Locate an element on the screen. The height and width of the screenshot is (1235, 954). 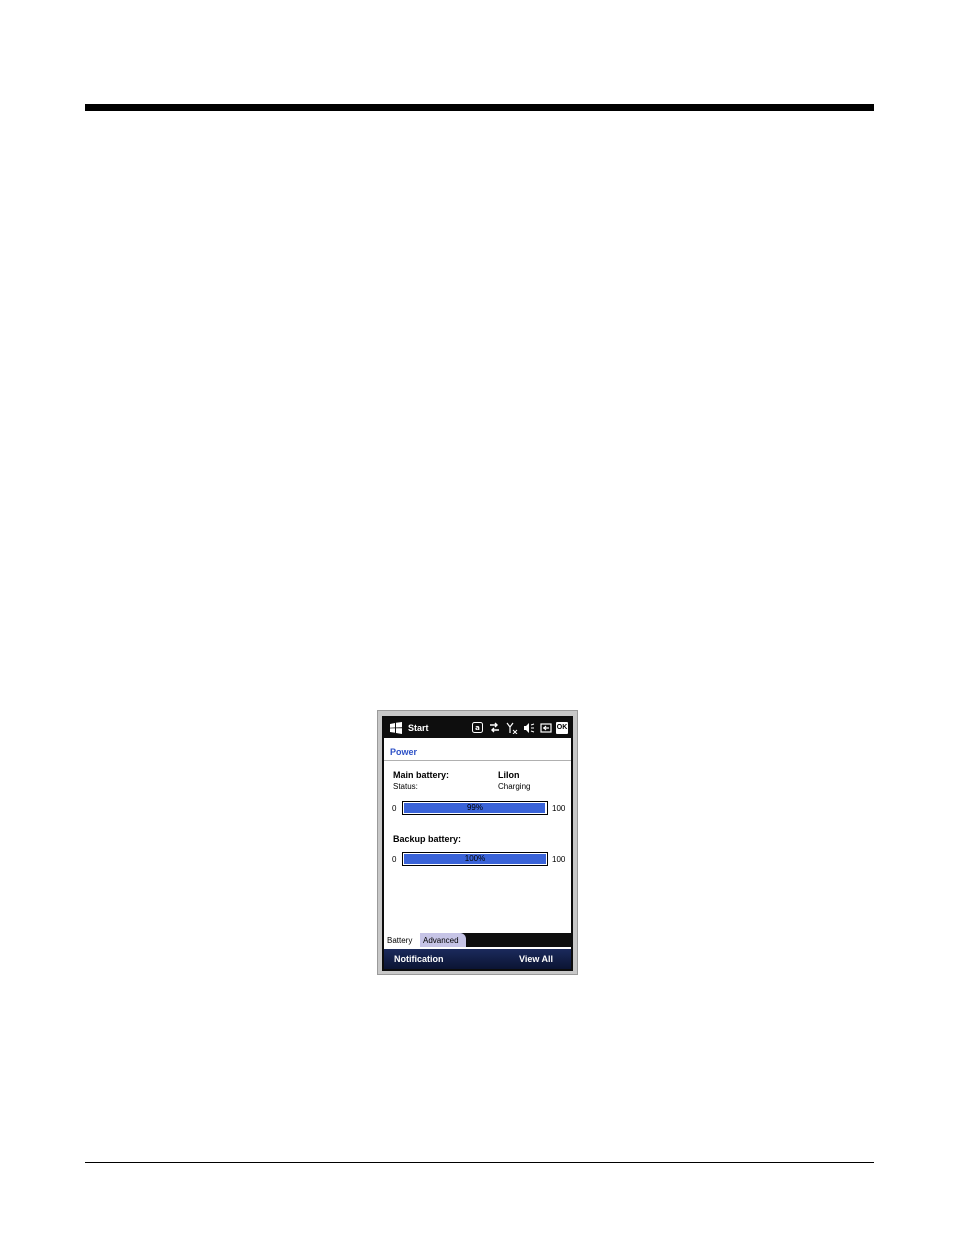
footer-rule is located at coordinates (479, 1162).